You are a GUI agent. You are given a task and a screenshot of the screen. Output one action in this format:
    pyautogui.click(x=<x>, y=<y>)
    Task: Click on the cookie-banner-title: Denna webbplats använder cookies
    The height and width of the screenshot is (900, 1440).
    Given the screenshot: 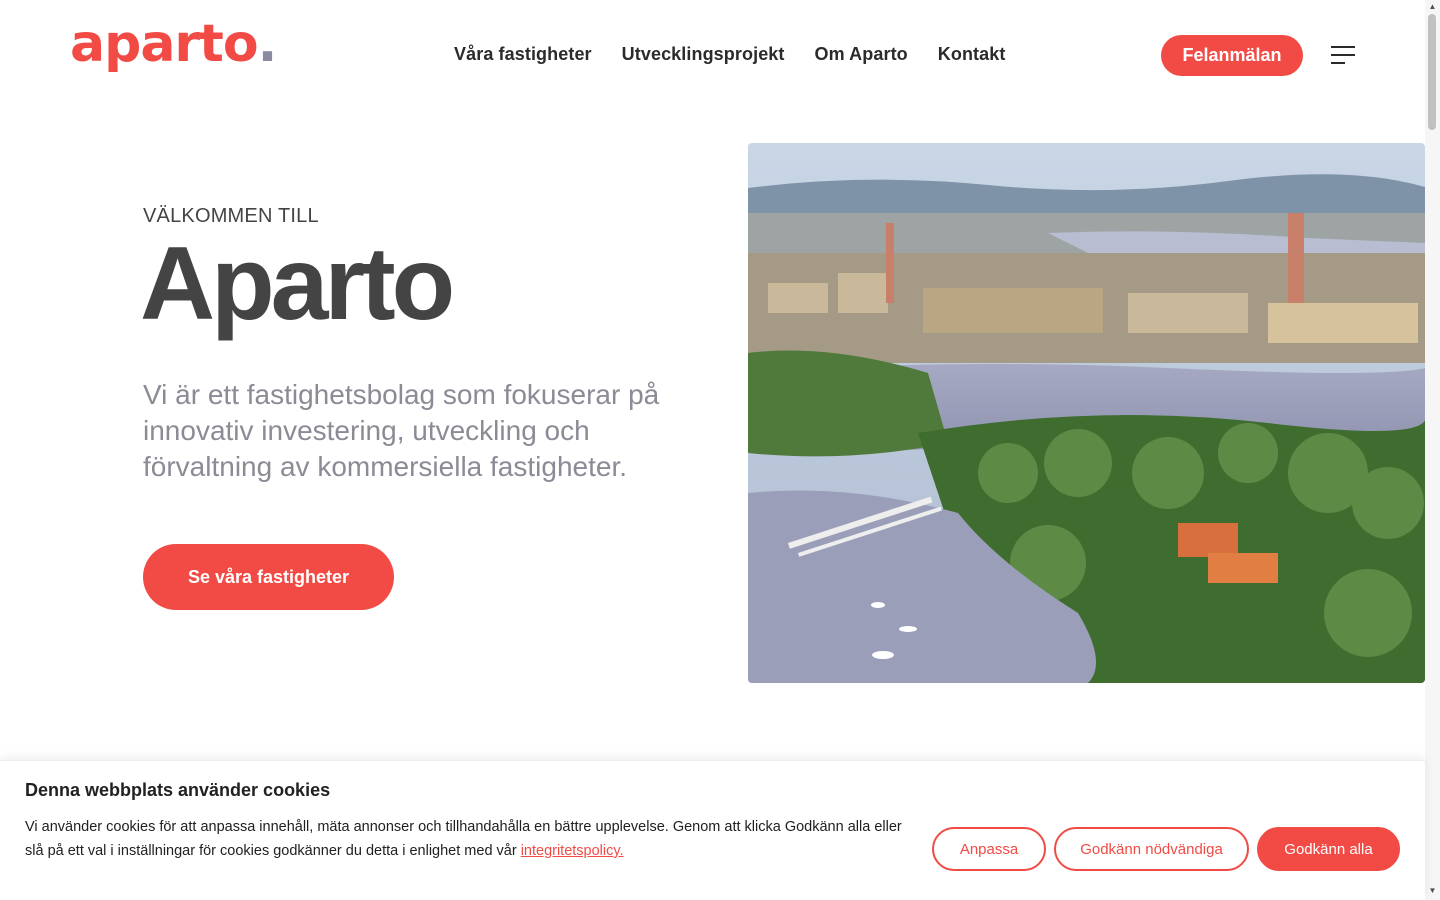 What is the action you would take?
    pyautogui.click(x=178, y=790)
    